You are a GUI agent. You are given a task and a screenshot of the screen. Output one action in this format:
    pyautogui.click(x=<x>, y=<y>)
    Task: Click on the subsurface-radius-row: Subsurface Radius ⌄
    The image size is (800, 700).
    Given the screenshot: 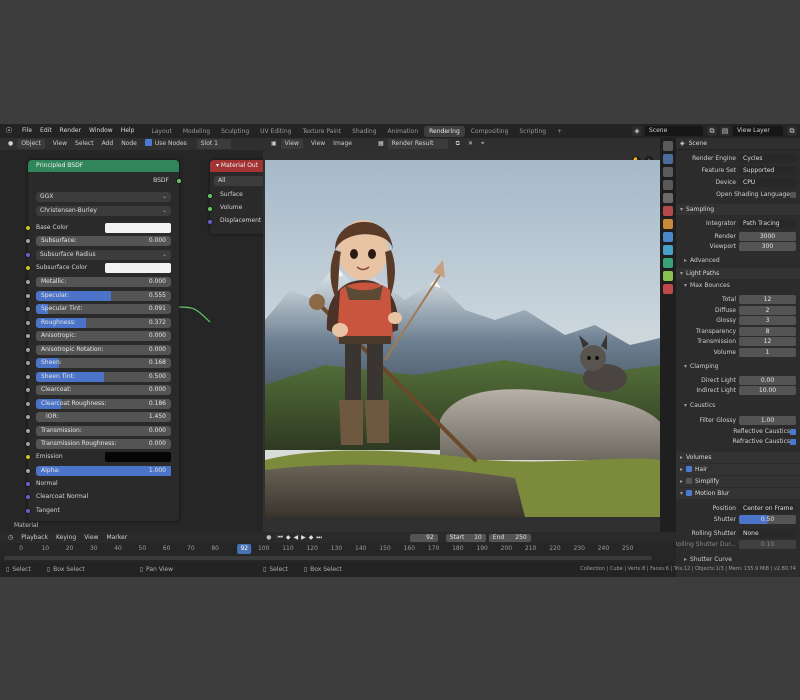 What is the action you would take?
    pyautogui.click(x=102, y=255)
    